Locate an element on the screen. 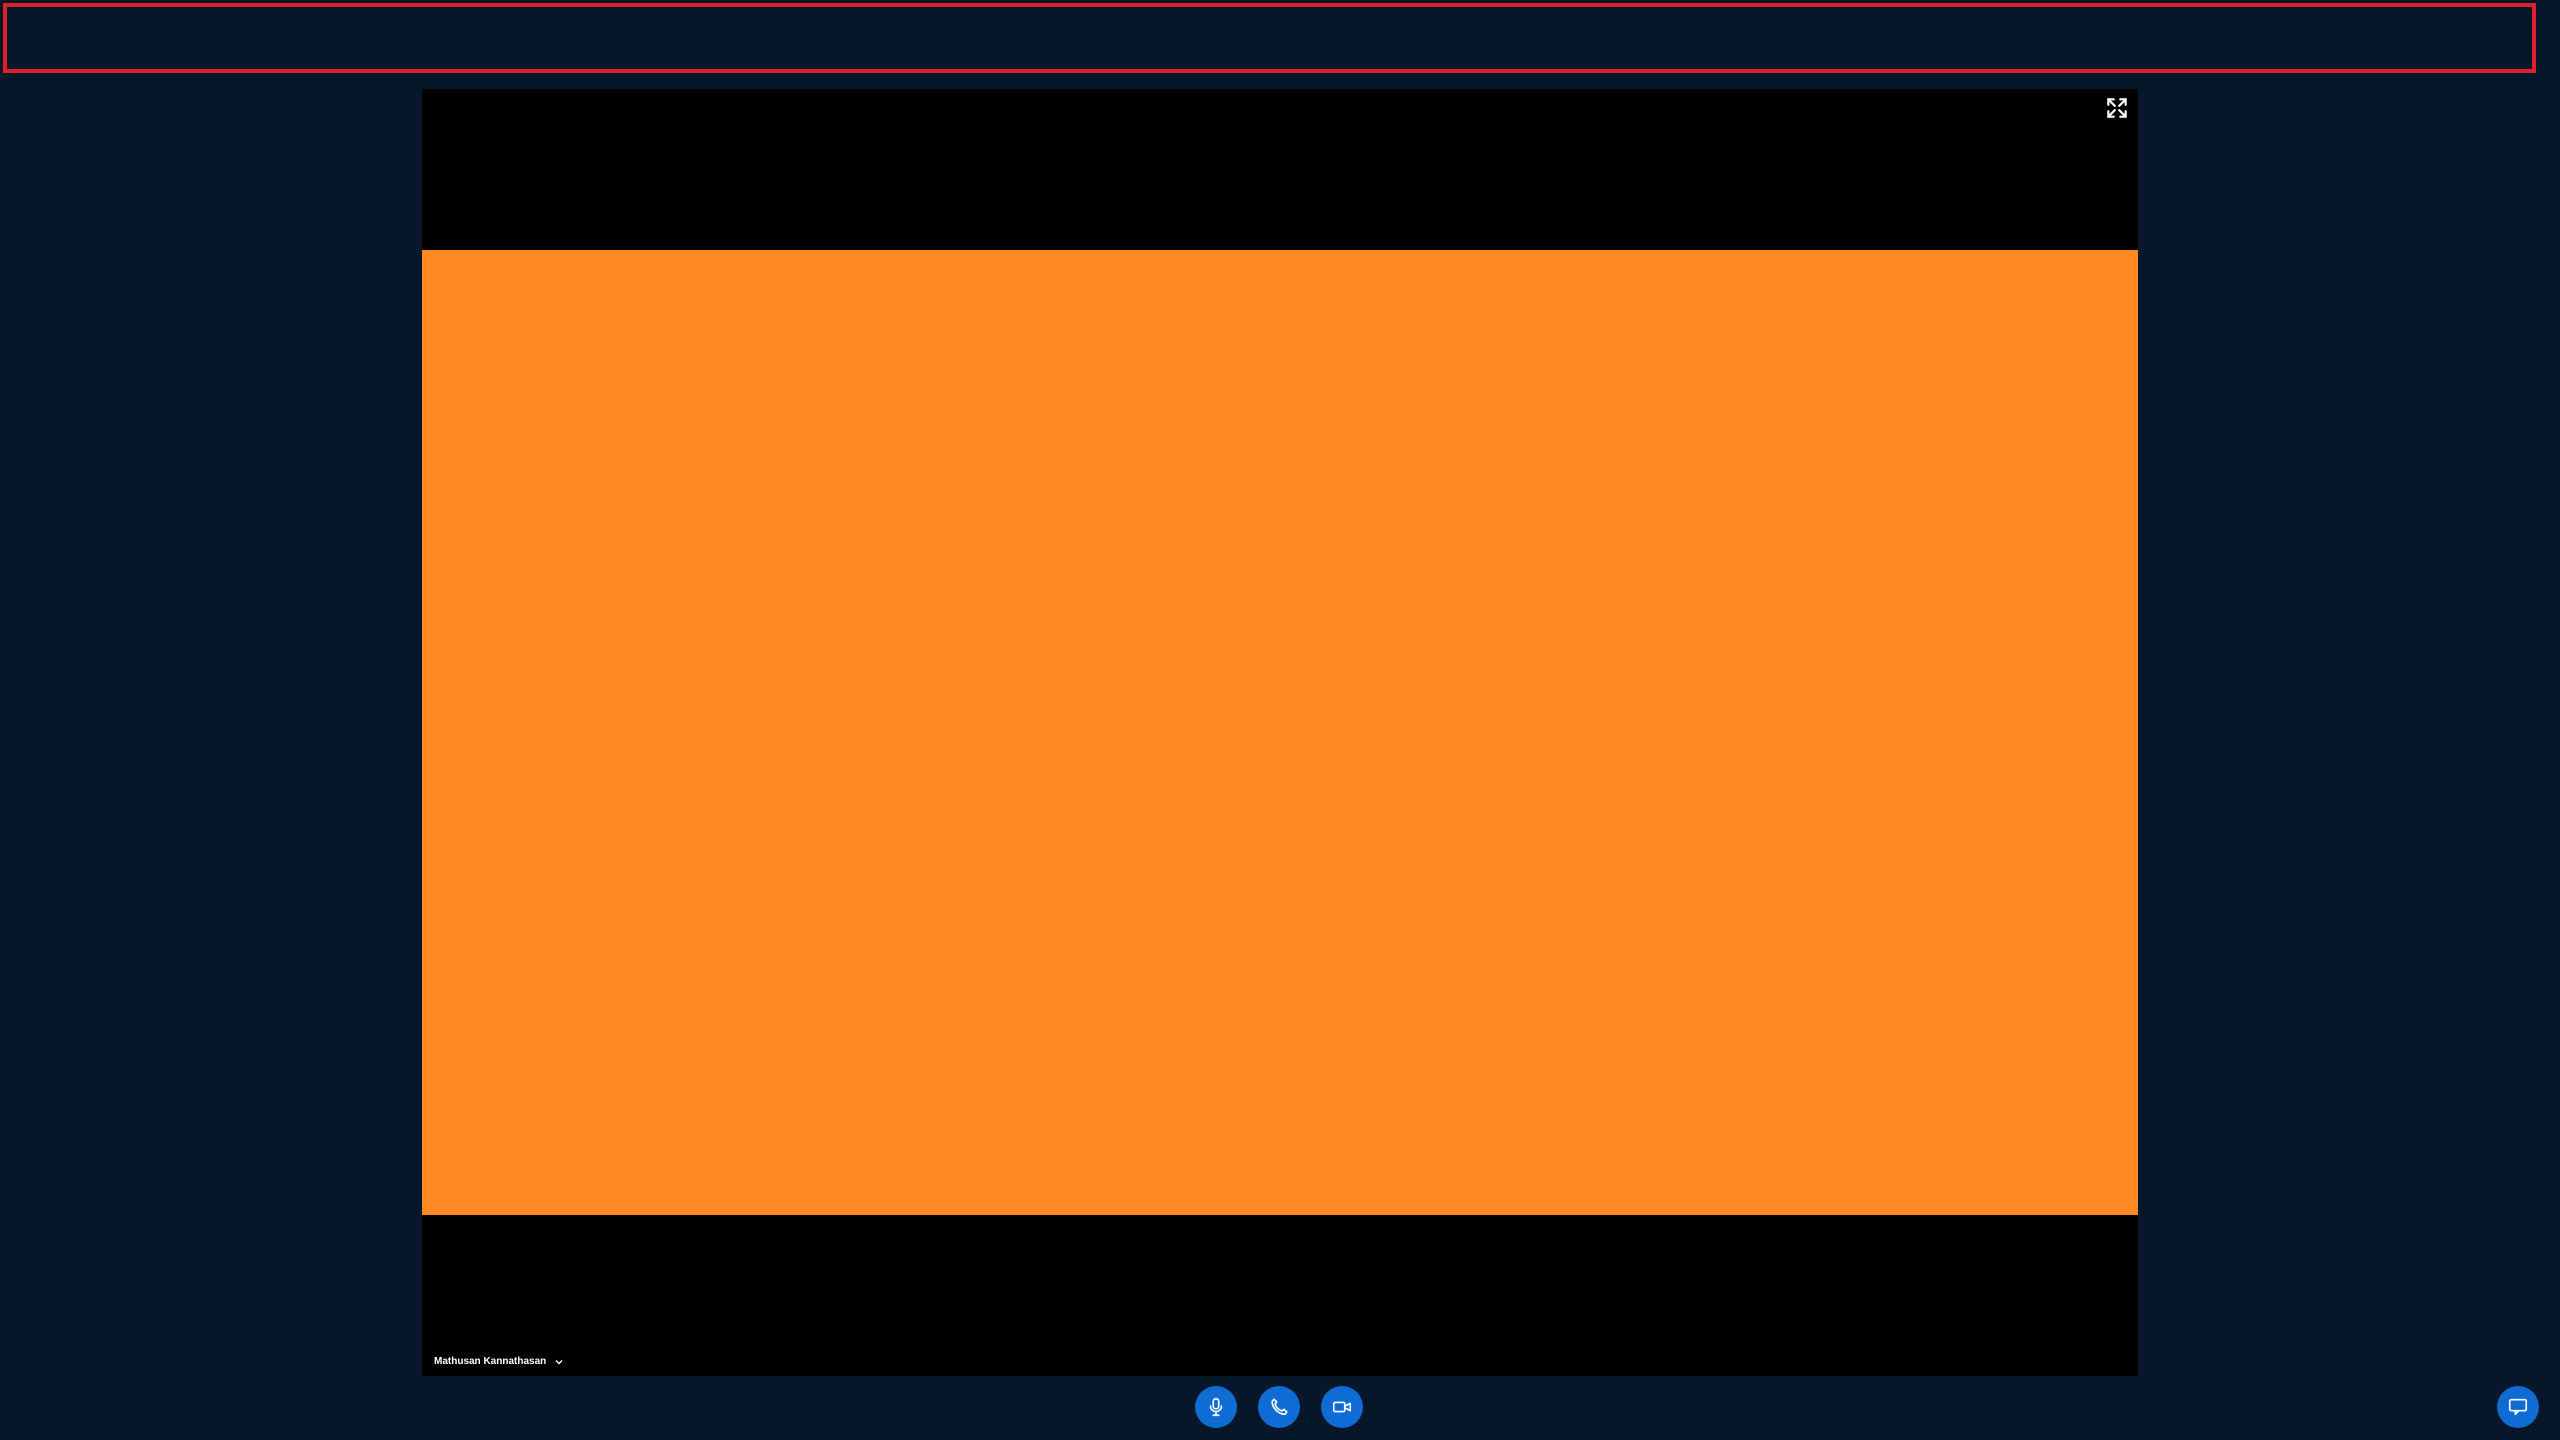  call-controls is located at coordinates (1279, 1407).